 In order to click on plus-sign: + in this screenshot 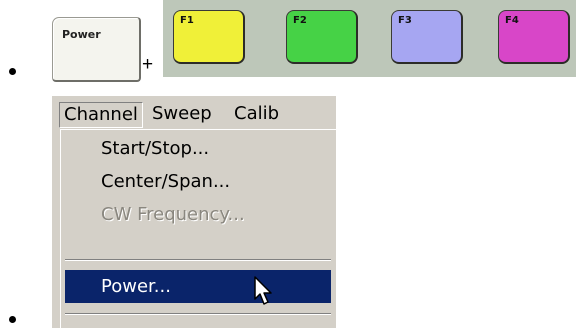, I will do `click(148, 64)`.